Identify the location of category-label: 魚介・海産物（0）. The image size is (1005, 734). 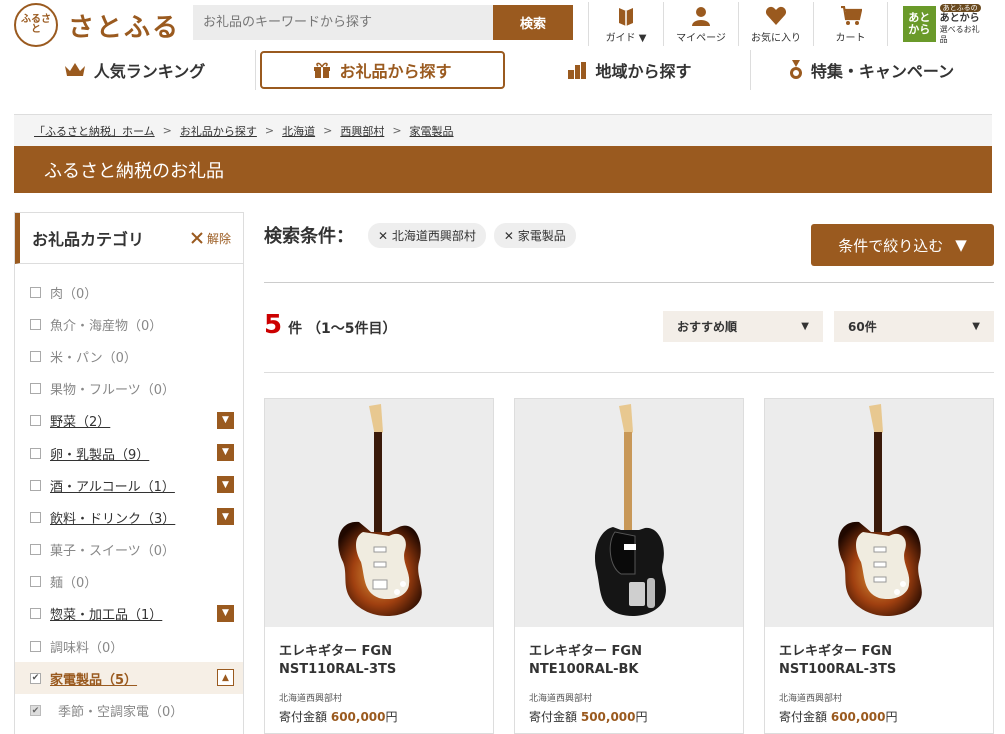
(106, 326).